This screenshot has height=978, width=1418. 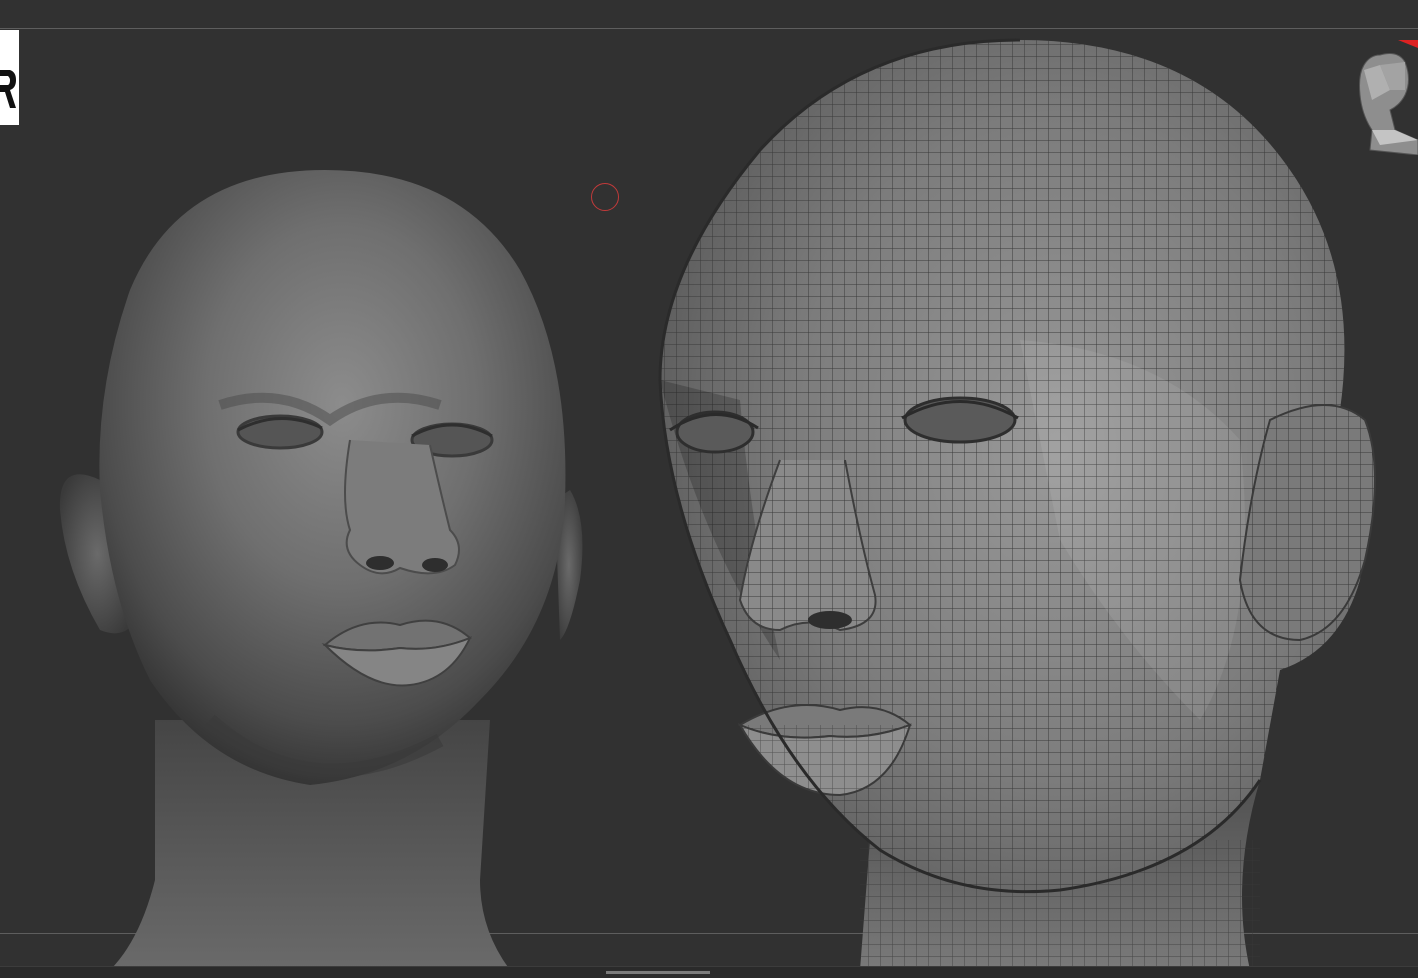 I want to click on logo-icon, so click(x=9, y=77).